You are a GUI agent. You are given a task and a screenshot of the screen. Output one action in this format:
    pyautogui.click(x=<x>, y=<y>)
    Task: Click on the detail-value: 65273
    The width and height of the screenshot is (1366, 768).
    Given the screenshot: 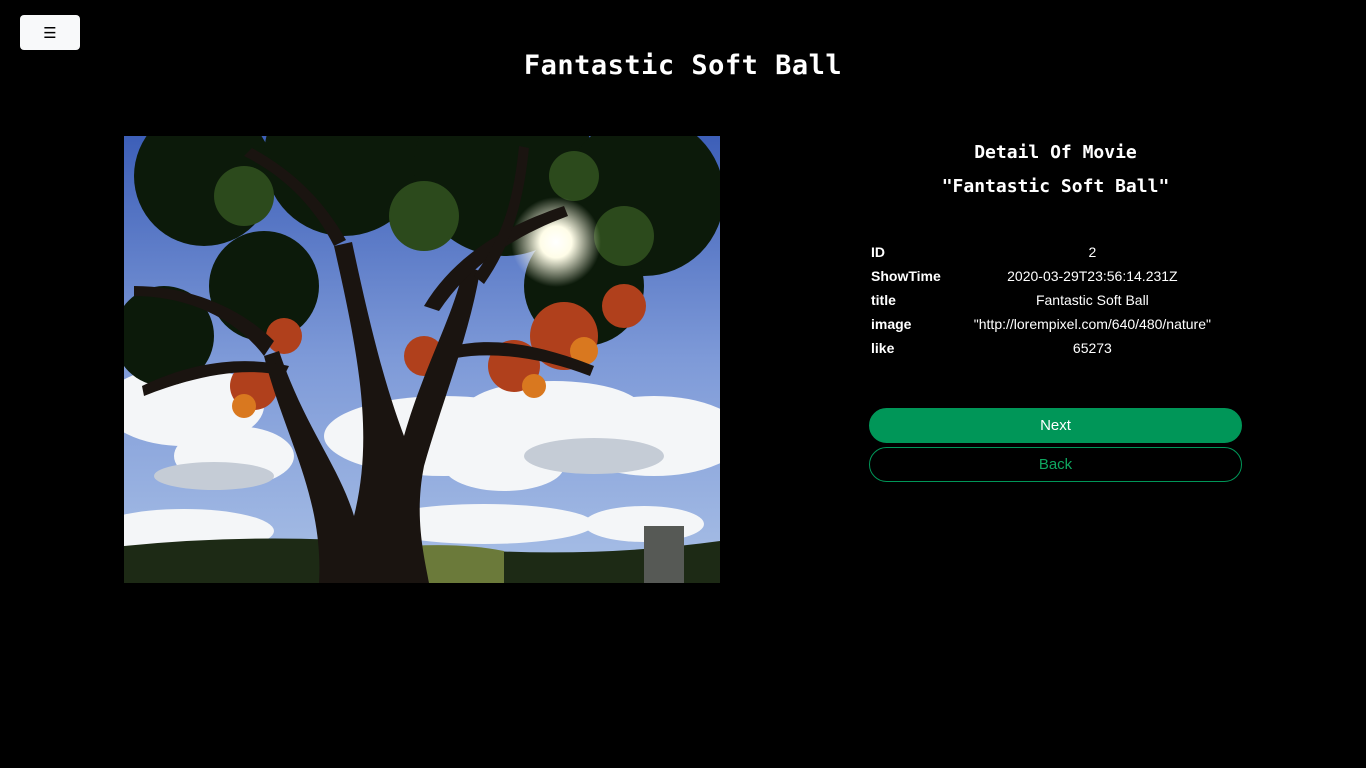 What is the action you would take?
    pyautogui.click(x=1092, y=348)
    